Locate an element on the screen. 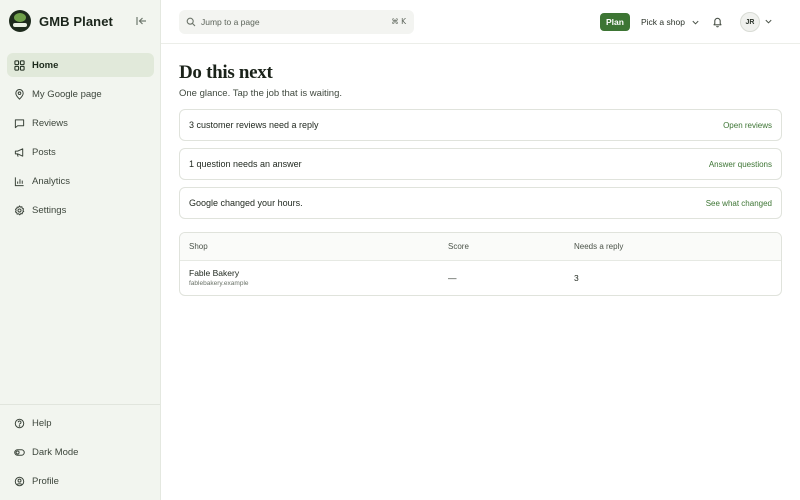  sidebar-item-label: Home is located at coordinates (45, 65).